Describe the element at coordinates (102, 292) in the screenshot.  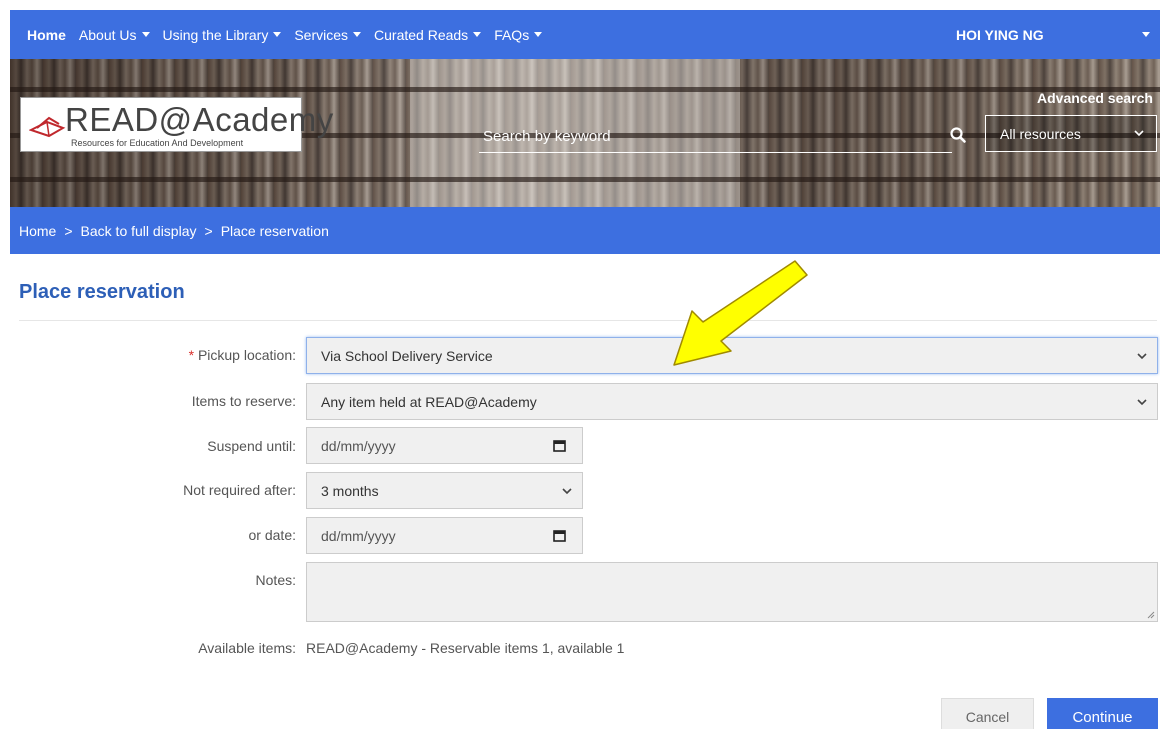
I see `page-title: Place reservation` at that location.